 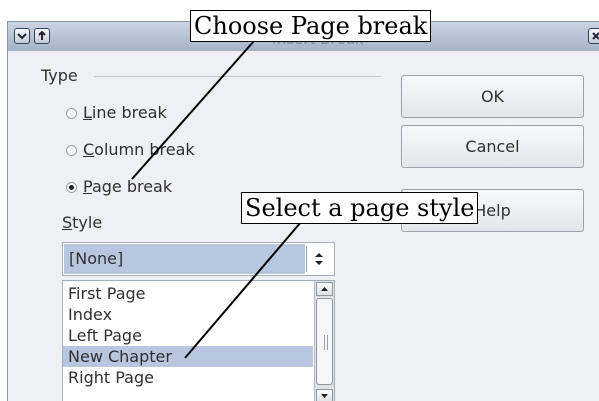 I want to click on callout-select-page-style: Select a page style, so click(x=360, y=208).